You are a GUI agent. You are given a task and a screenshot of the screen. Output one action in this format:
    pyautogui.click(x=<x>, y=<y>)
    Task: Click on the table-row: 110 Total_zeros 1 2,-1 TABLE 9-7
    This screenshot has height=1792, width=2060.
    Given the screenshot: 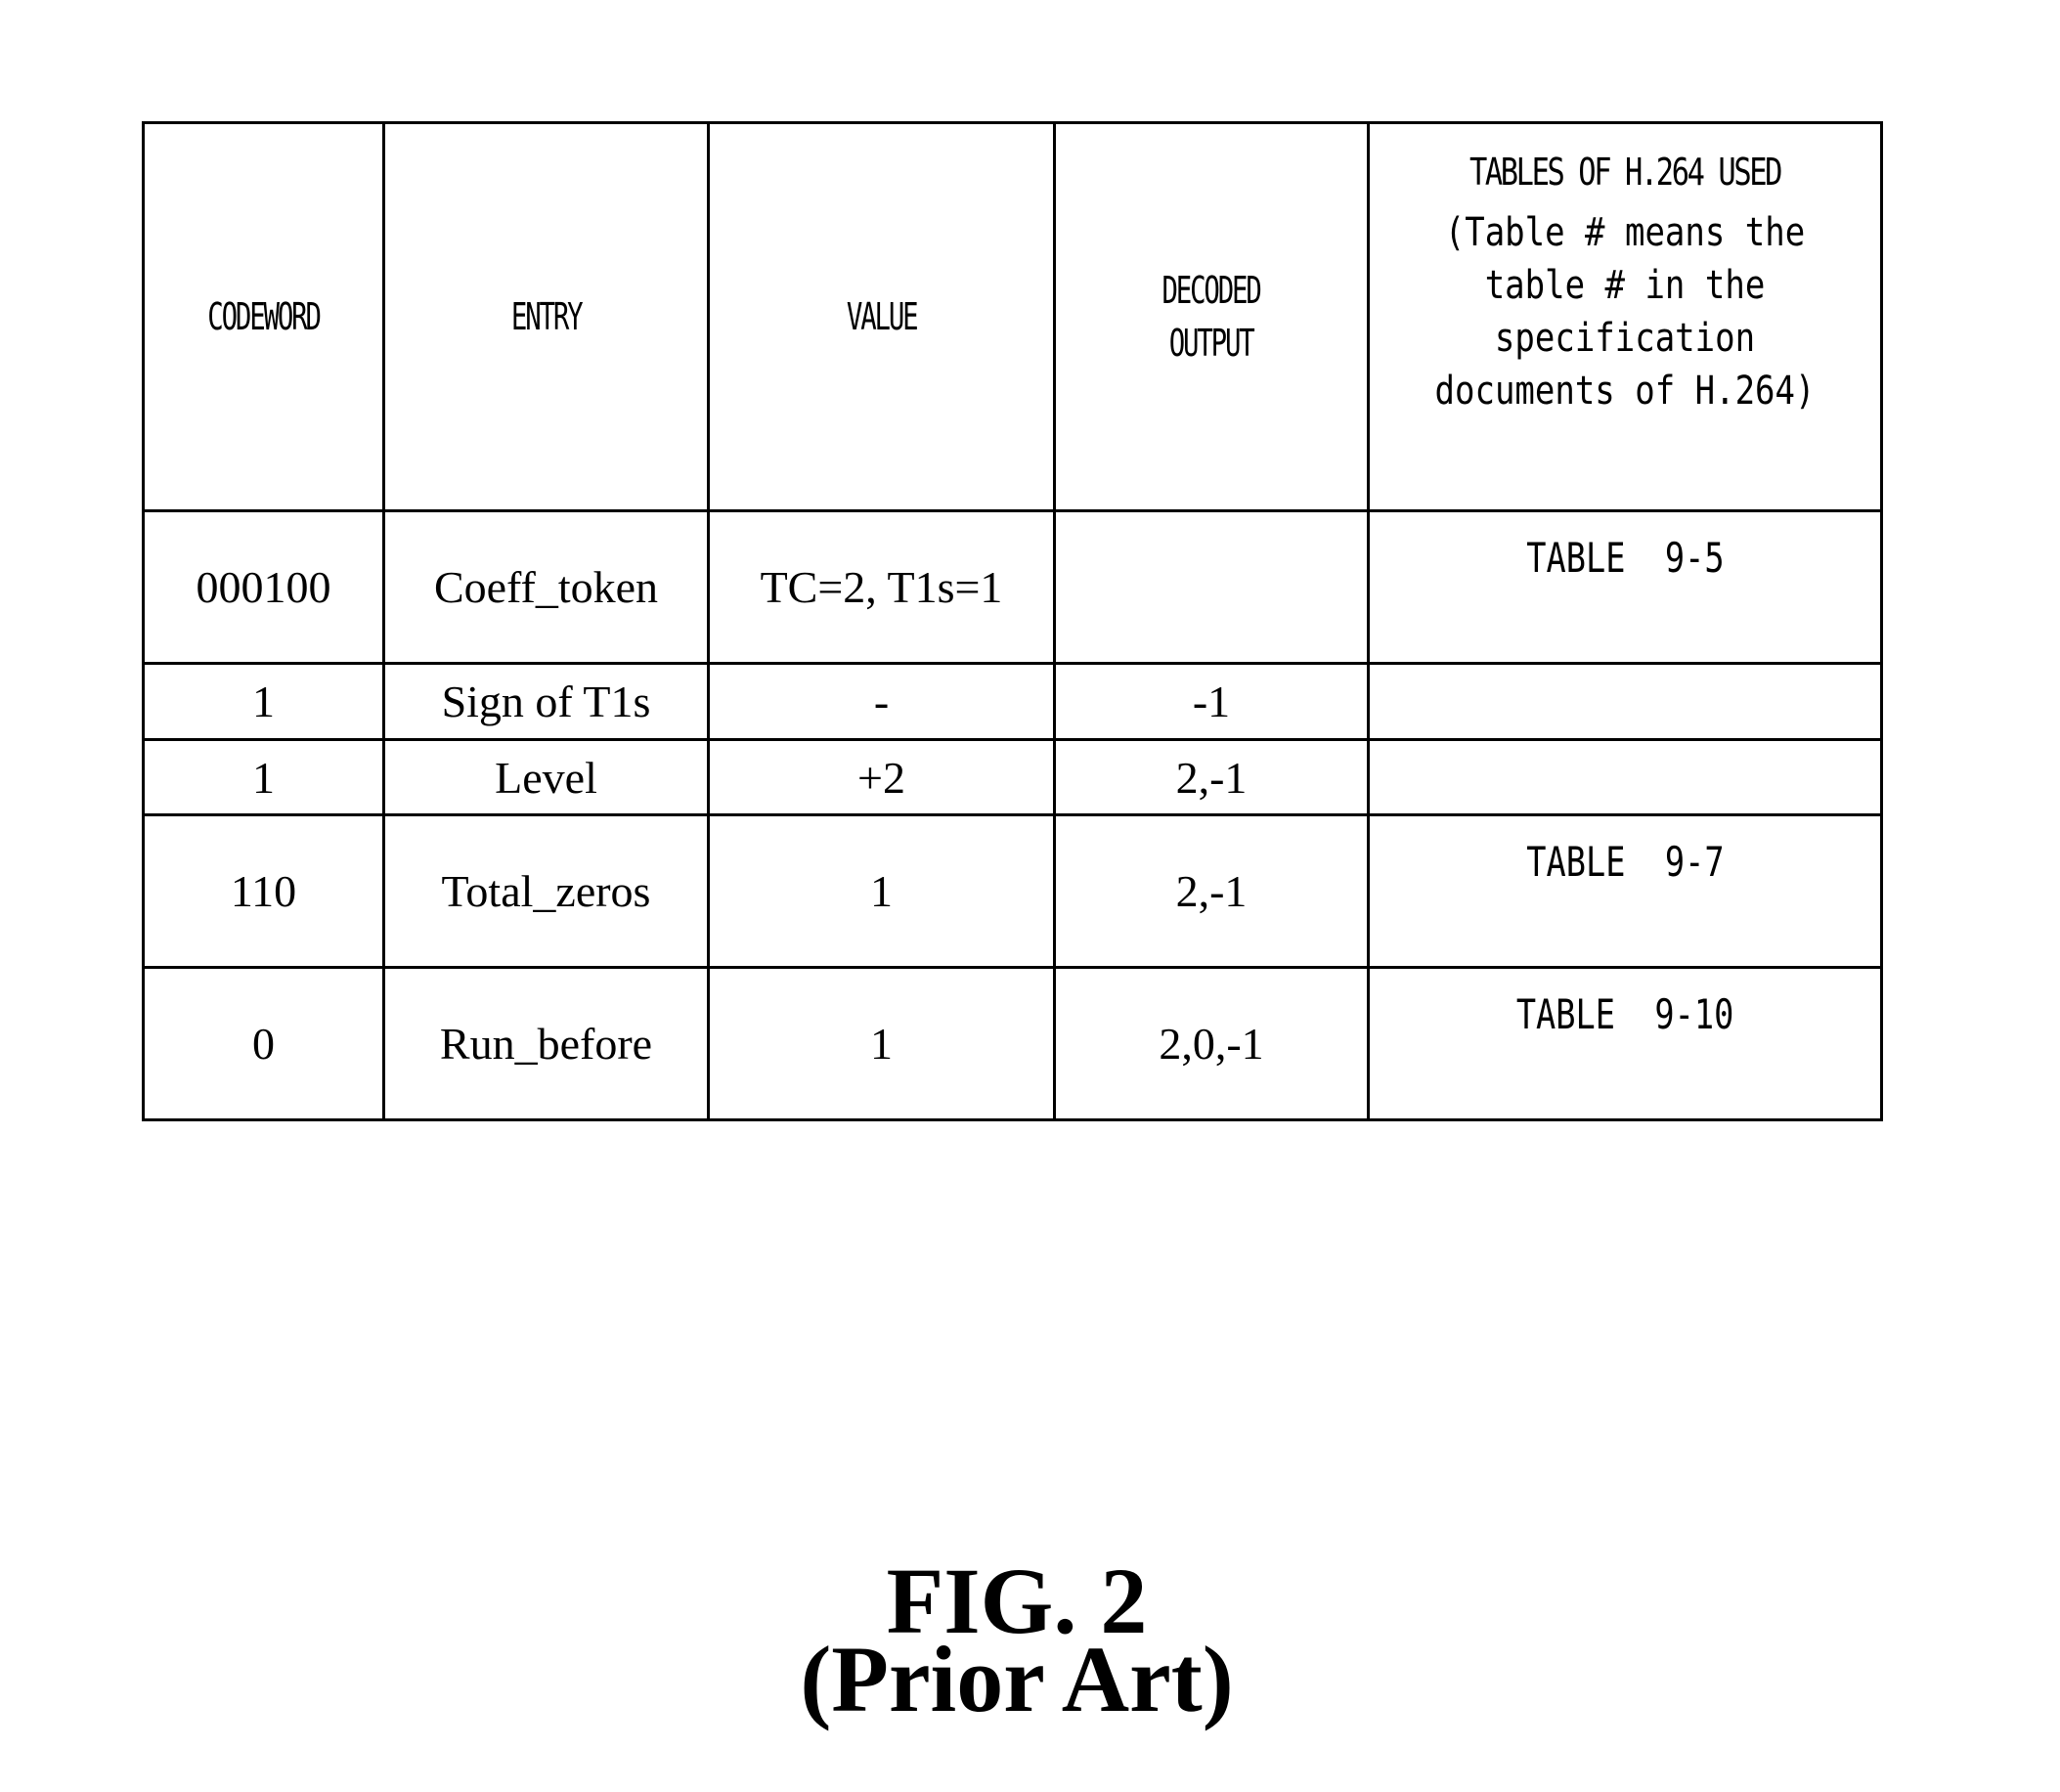 What is the action you would take?
    pyautogui.click(x=1012, y=891)
    